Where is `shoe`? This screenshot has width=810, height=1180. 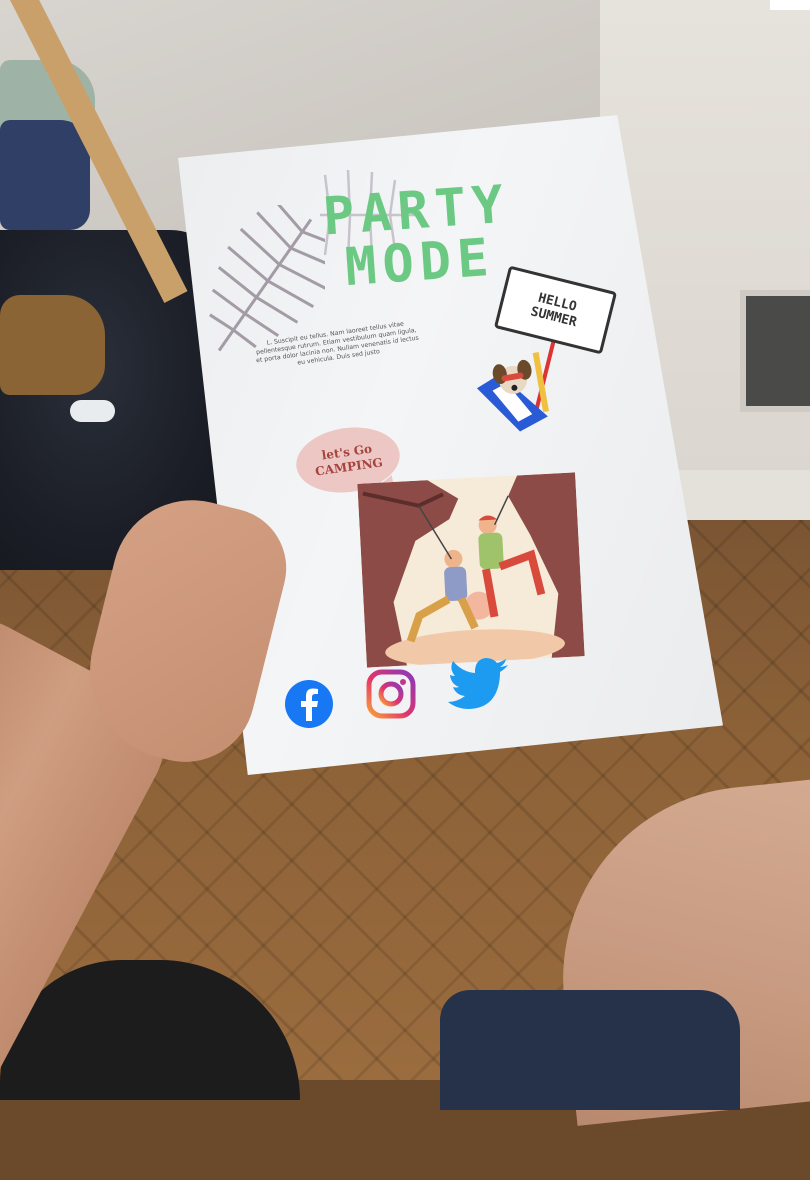
shoe is located at coordinates (92, 411).